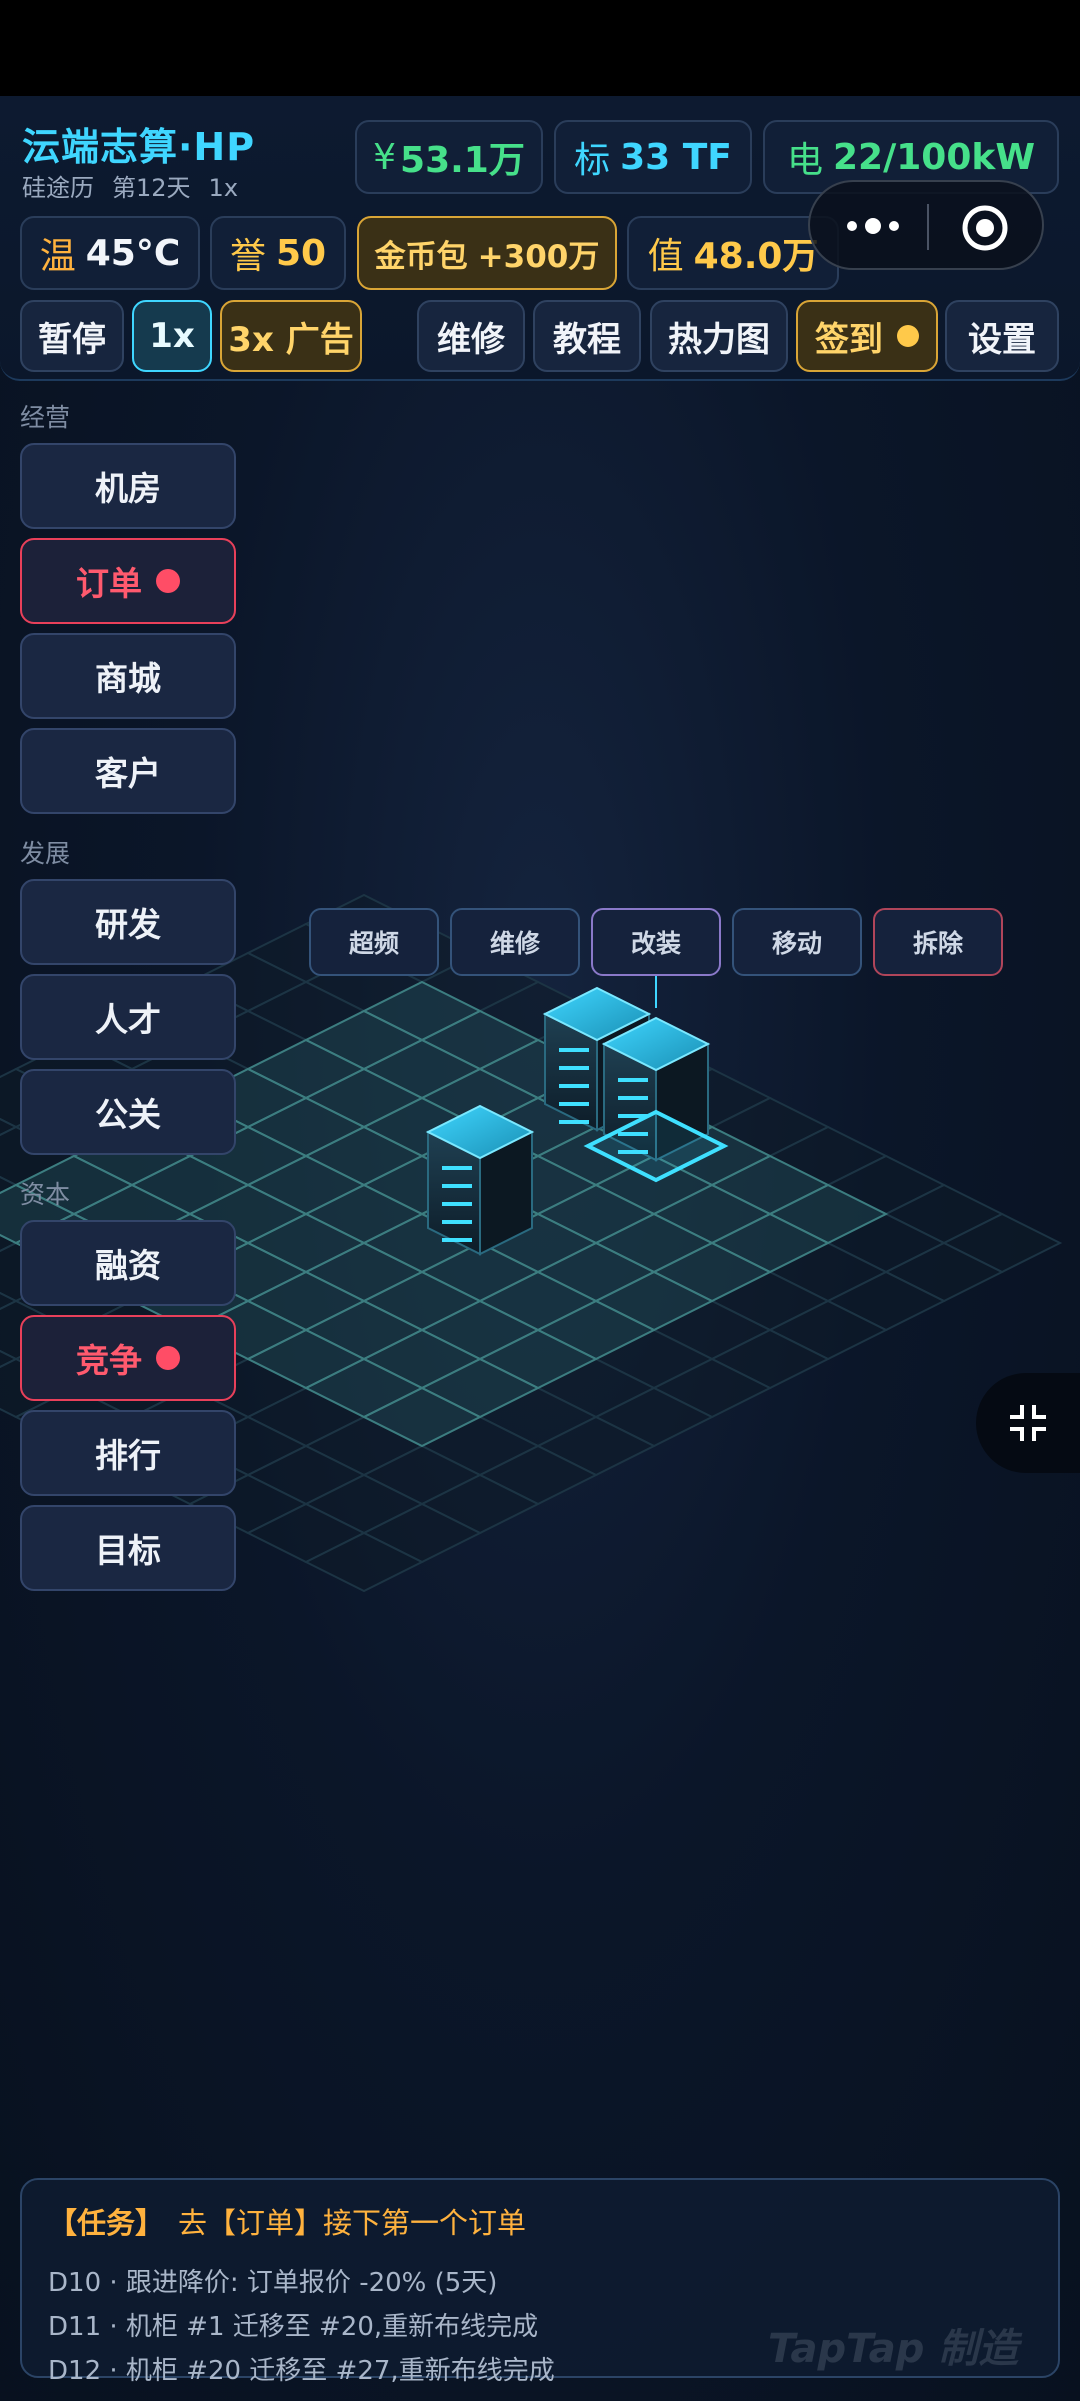 The width and height of the screenshot is (1080, 2401). I want to click on checkin-button: 签到, so click(867, 336).